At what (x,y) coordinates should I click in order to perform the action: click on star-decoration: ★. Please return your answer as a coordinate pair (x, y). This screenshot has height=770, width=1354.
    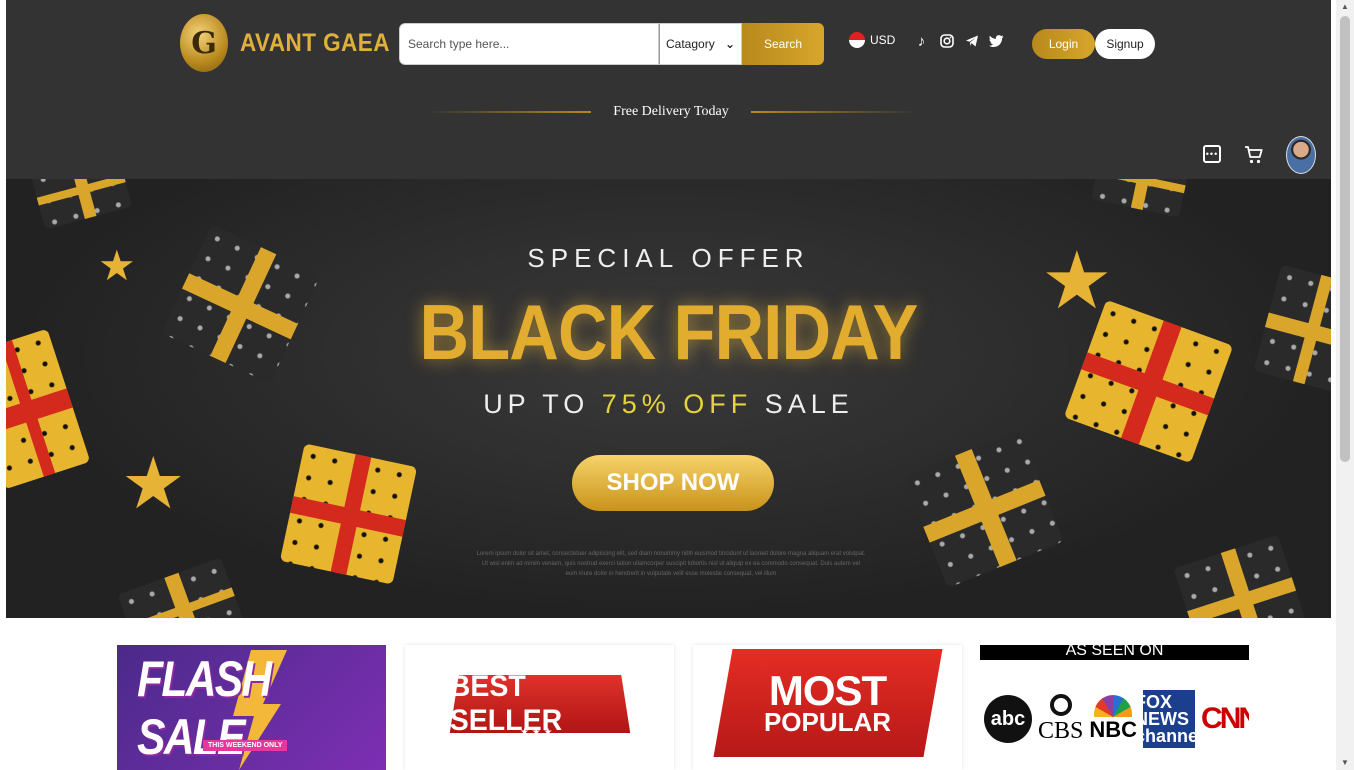
    Looking at the image, I should click on (153, 484).